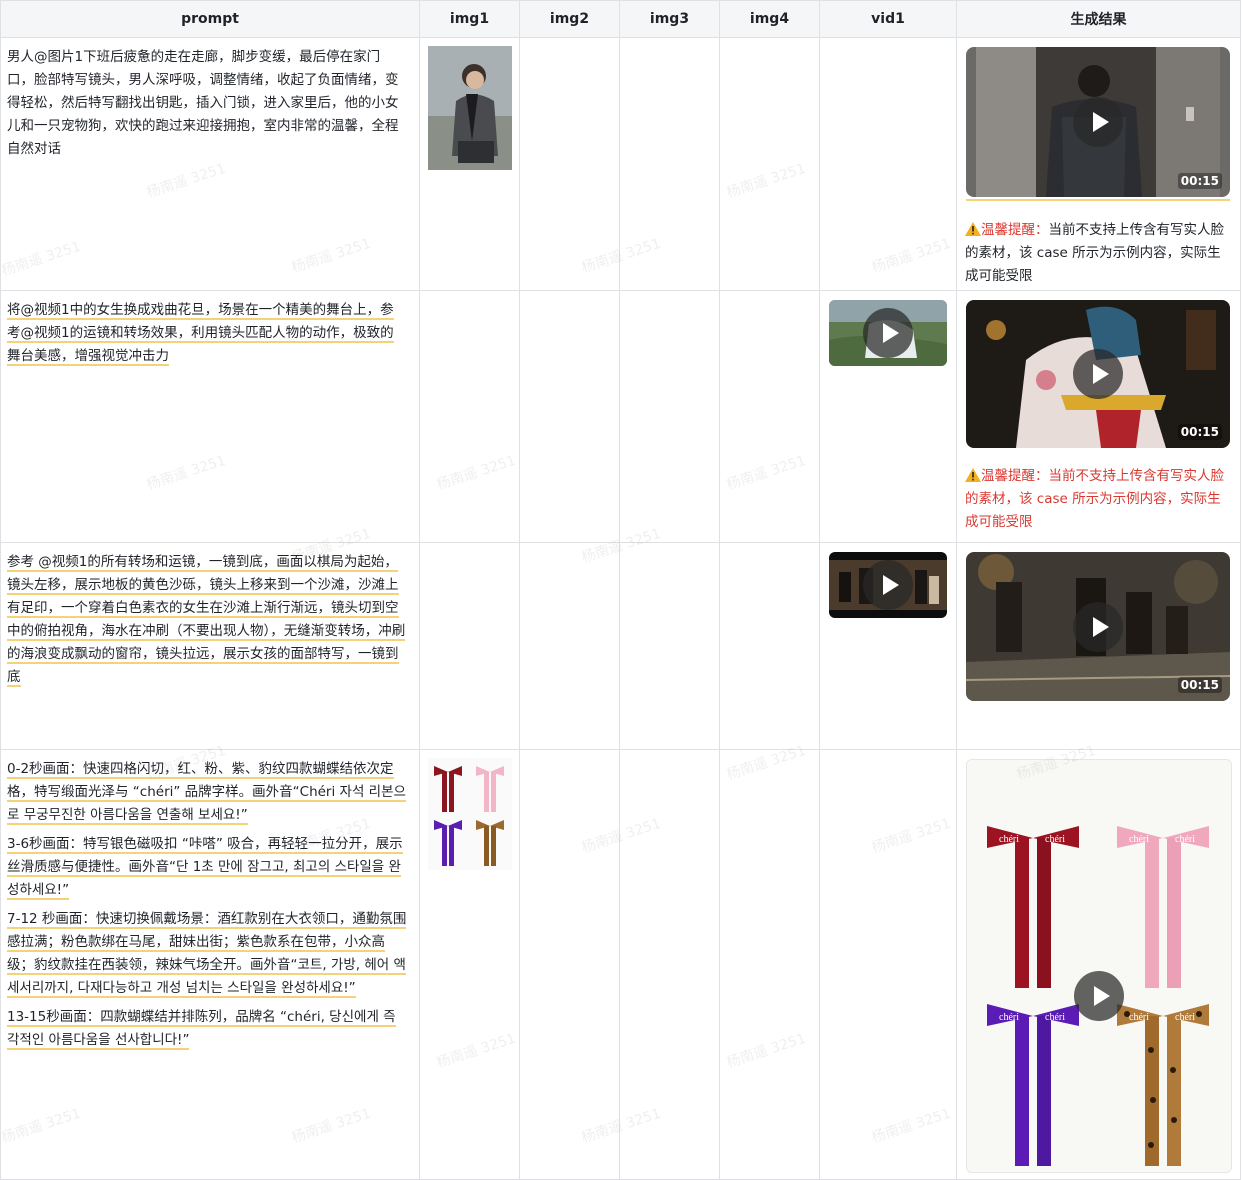 The height and width of the screenshot is (1180, 1242). What do you see at coordinates (1098, 19) in the screenshot?
I see `col-header-result: 生成结果` at bounding box center [1098, 19].